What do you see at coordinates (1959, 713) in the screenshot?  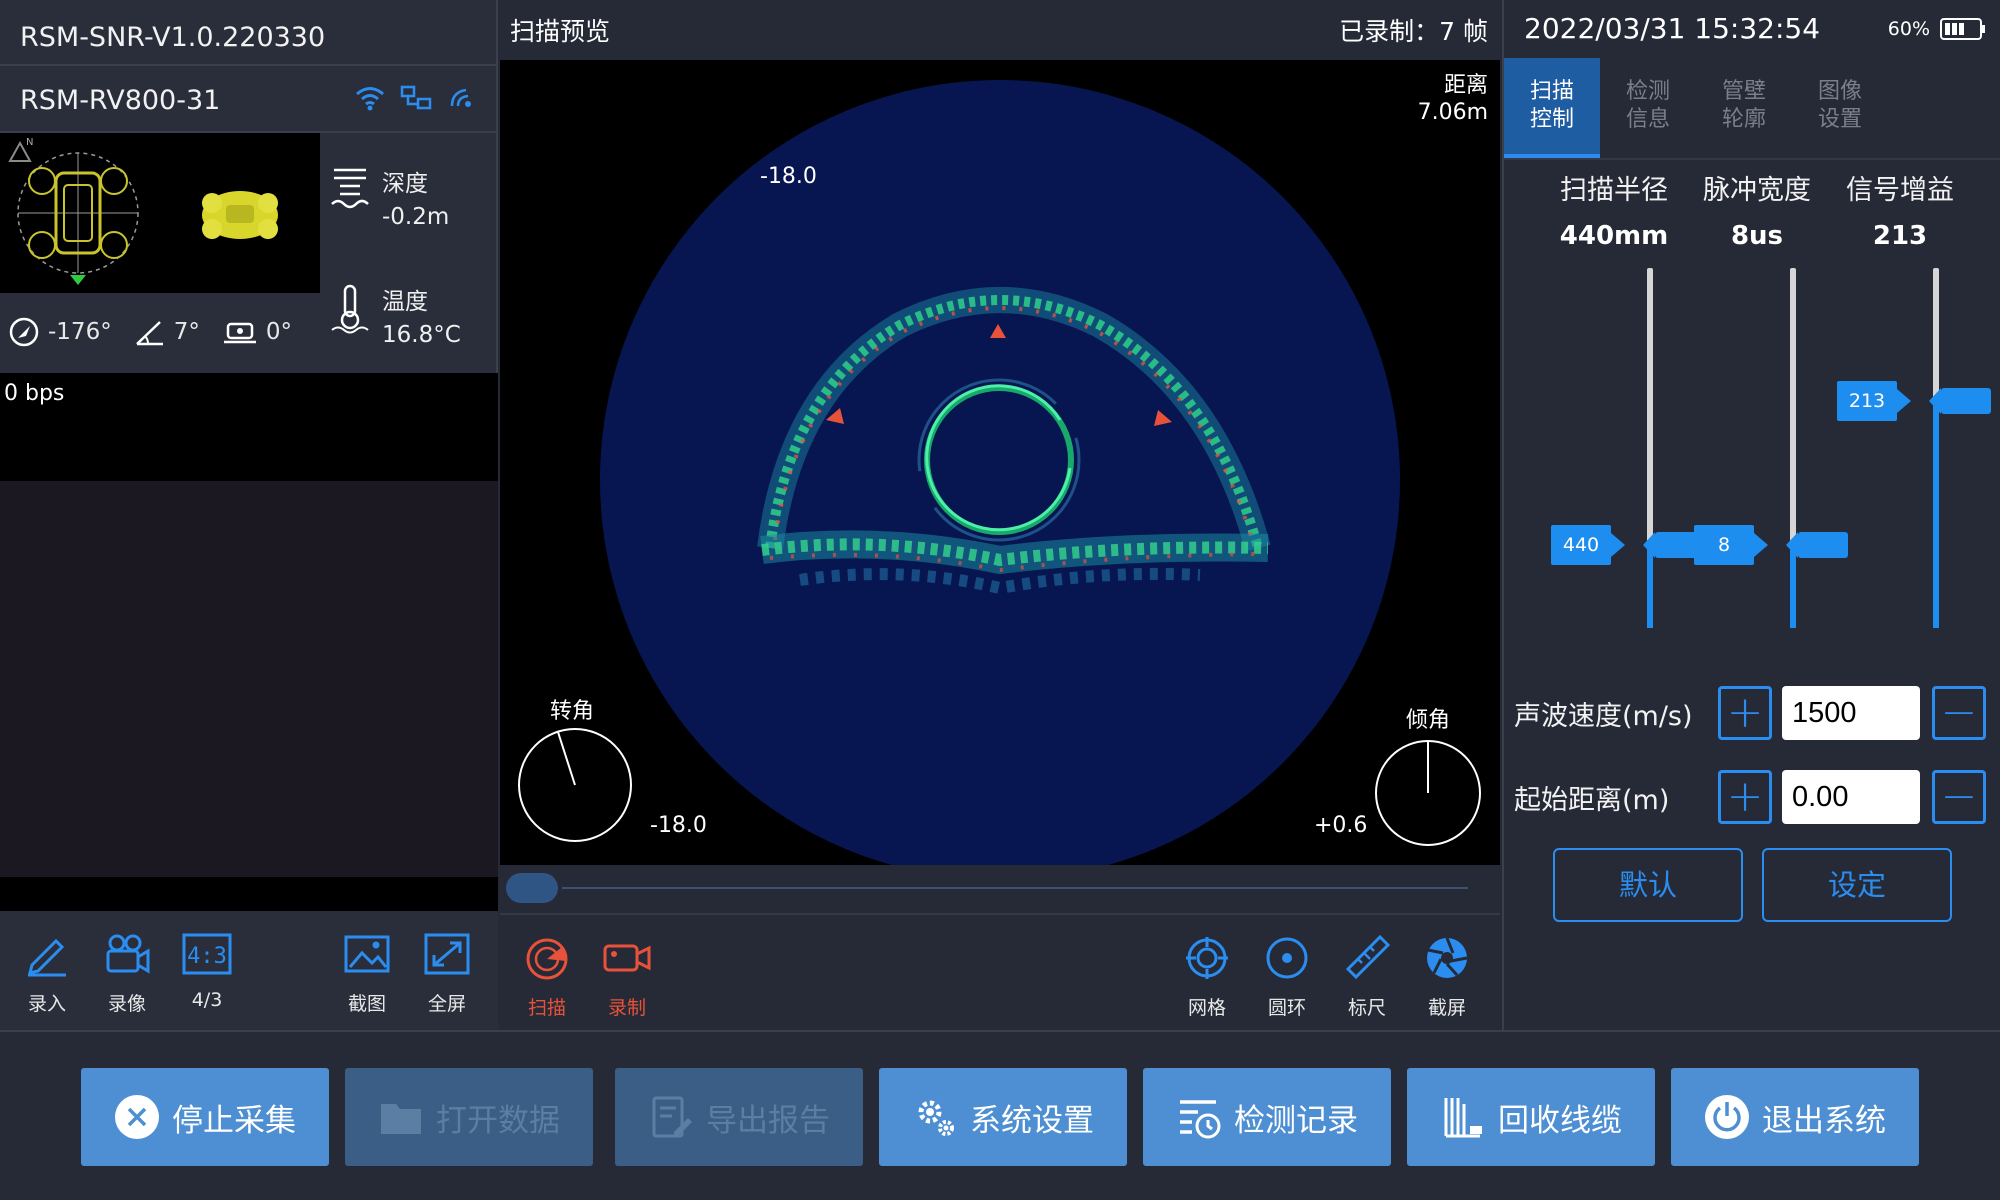 I see `sound-speed-decrease-button: −` at bounding box center [1959, 713].